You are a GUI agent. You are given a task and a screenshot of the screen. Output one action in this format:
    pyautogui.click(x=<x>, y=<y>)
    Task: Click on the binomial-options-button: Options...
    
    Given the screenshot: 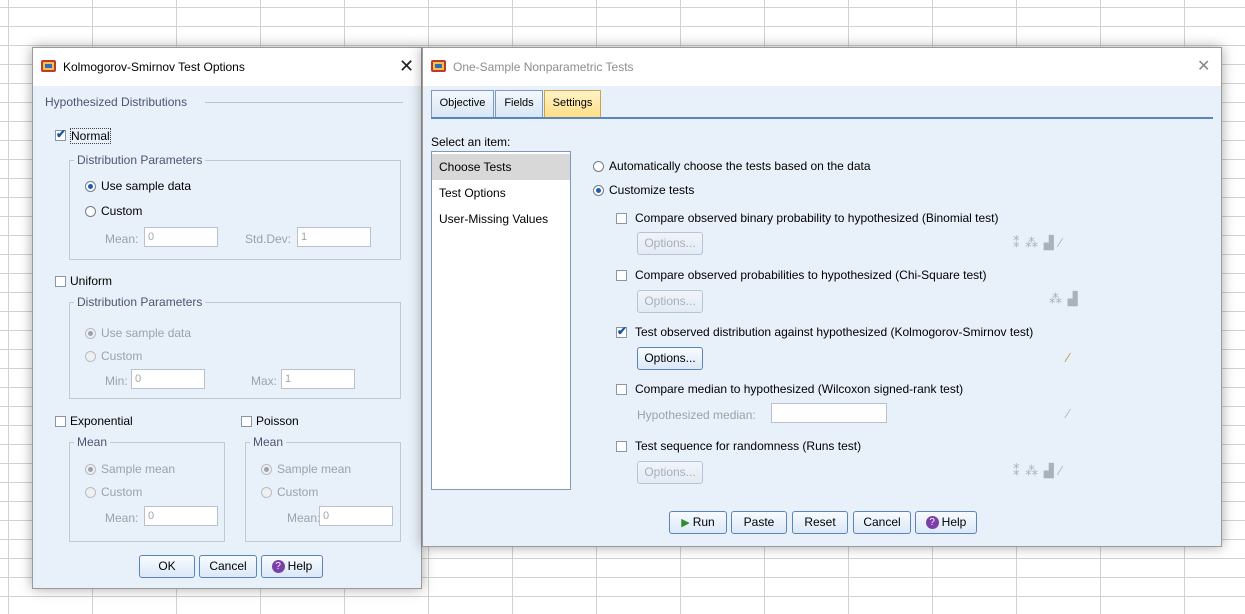 What is the action you would take?
    pyautogui.click(x=670, y=243)
    